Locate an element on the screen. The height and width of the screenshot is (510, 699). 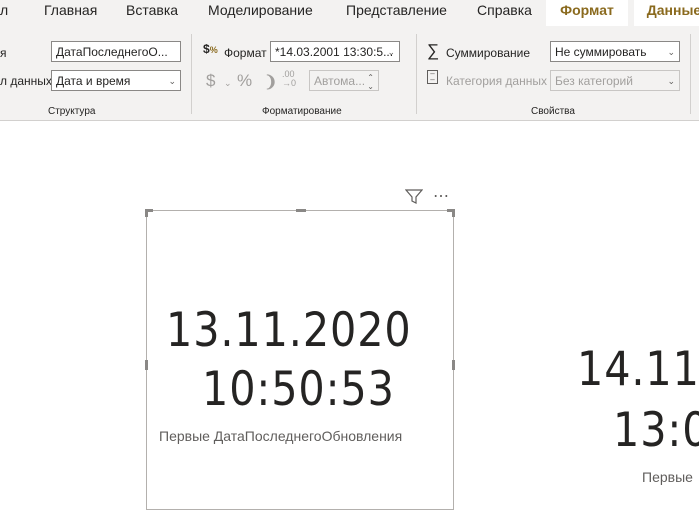
currency-icon: $ is located at coordinates (210, 81).